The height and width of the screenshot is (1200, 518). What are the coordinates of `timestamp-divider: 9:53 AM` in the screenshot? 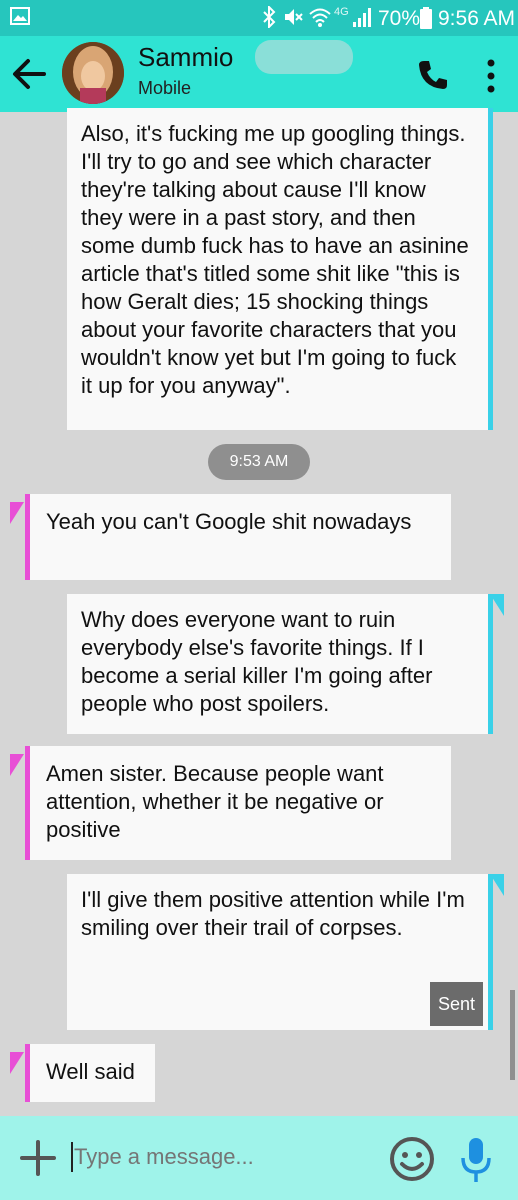 It's located at (259, 462).